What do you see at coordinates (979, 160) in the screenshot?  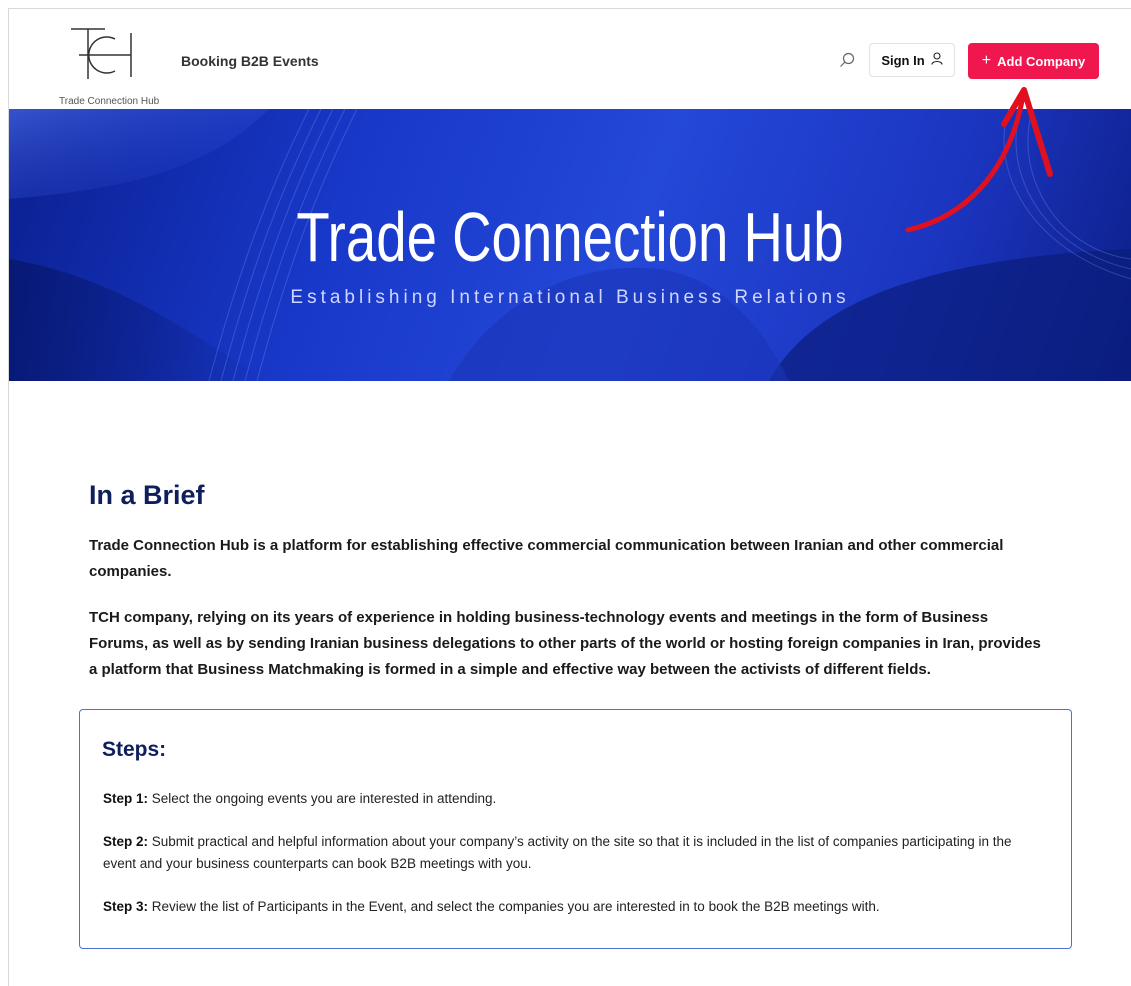 I see `red-arrow-annotation` at bounding box center [979, 160].